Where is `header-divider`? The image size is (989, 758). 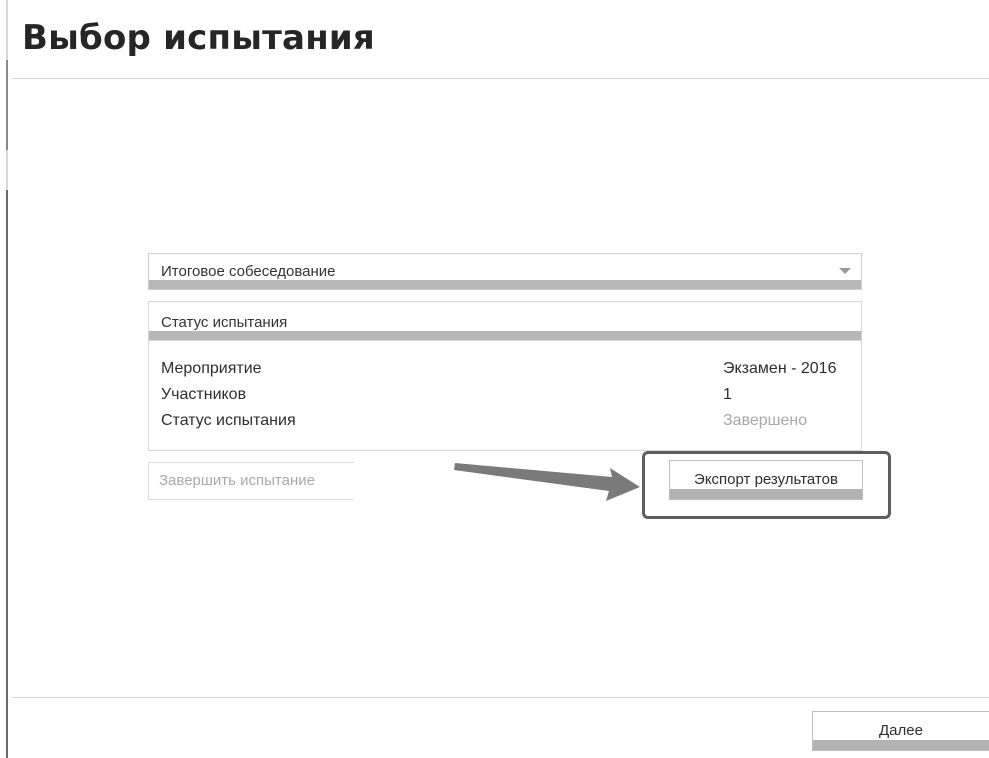 header-divider is located at coordinates (500, 78).